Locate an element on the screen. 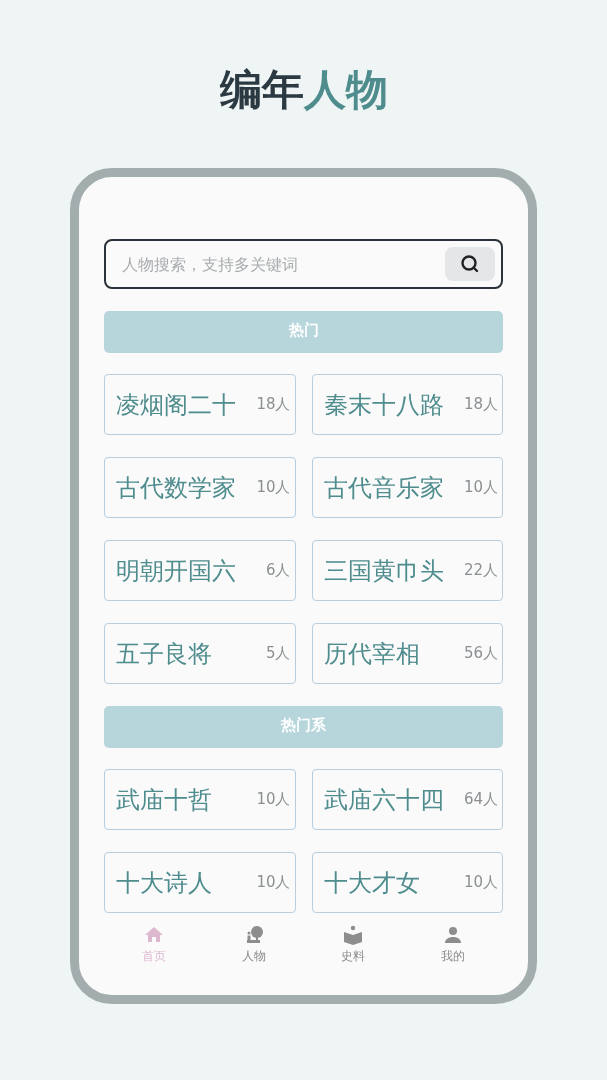 Image resolution: width=607 pixels, height=1080 pixels. category-card: 十大诗人 10人 is located at coordinates (200, 882).